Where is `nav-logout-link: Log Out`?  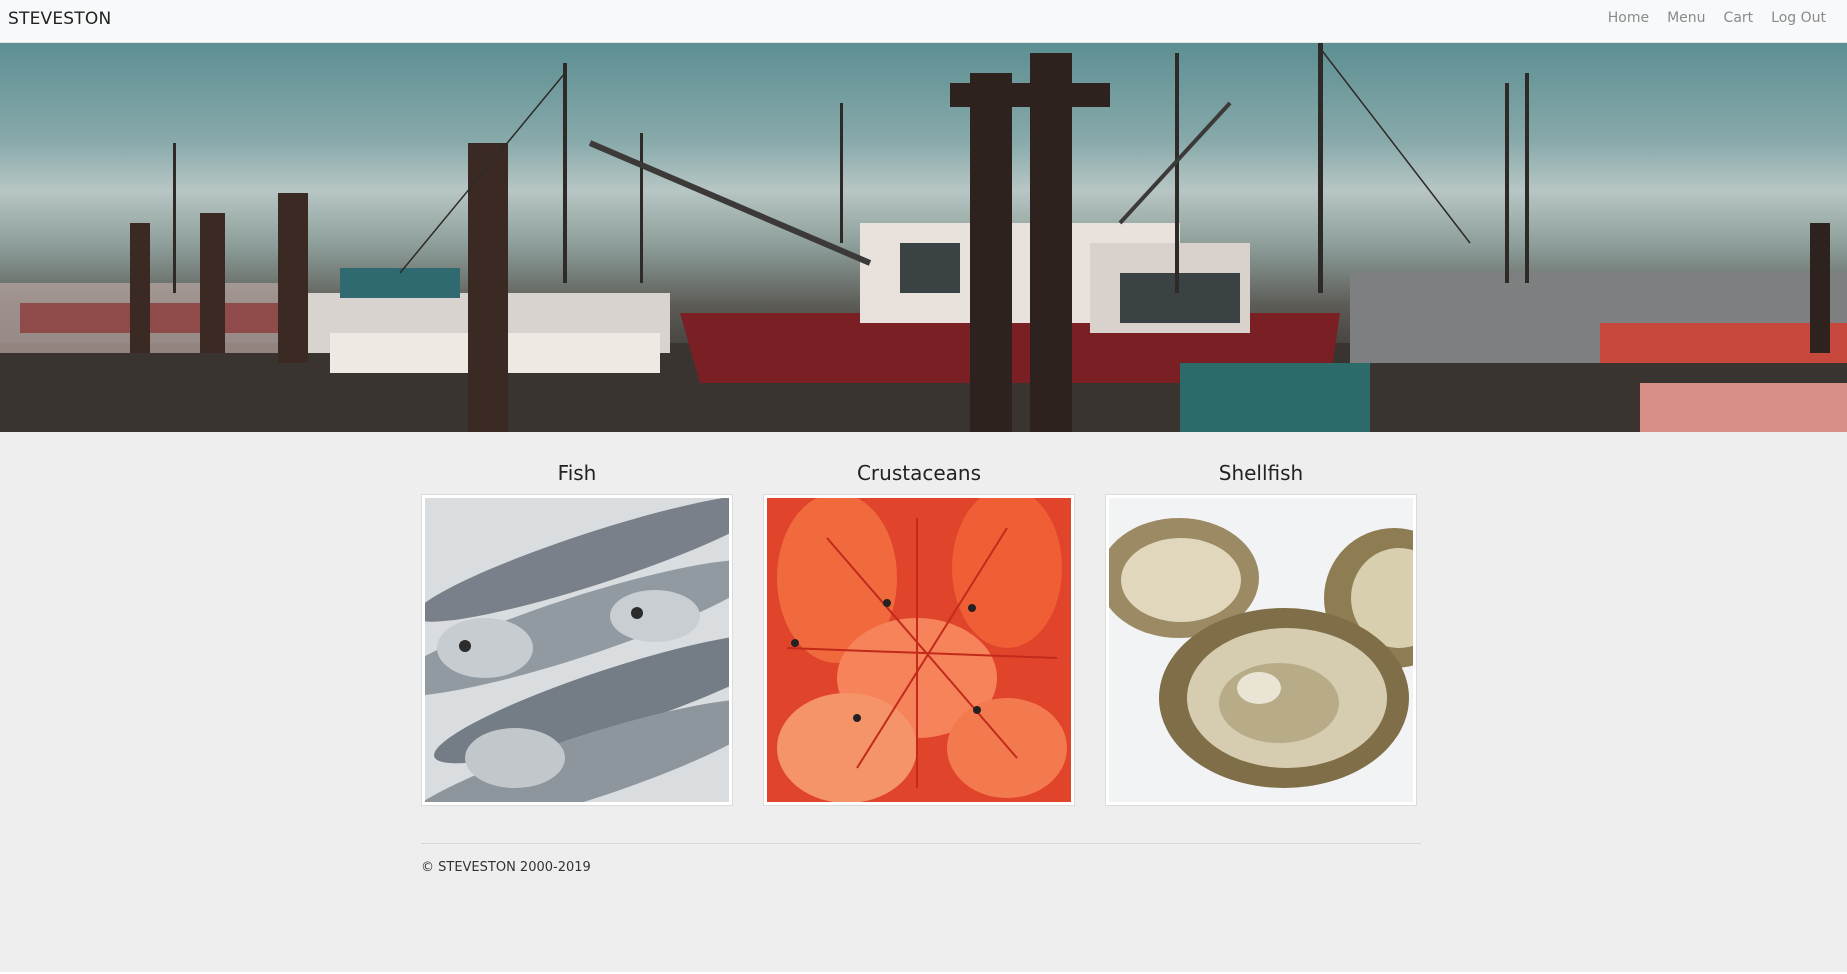
nav-logout-link: Log Out is located at coordinates (1798, 18).